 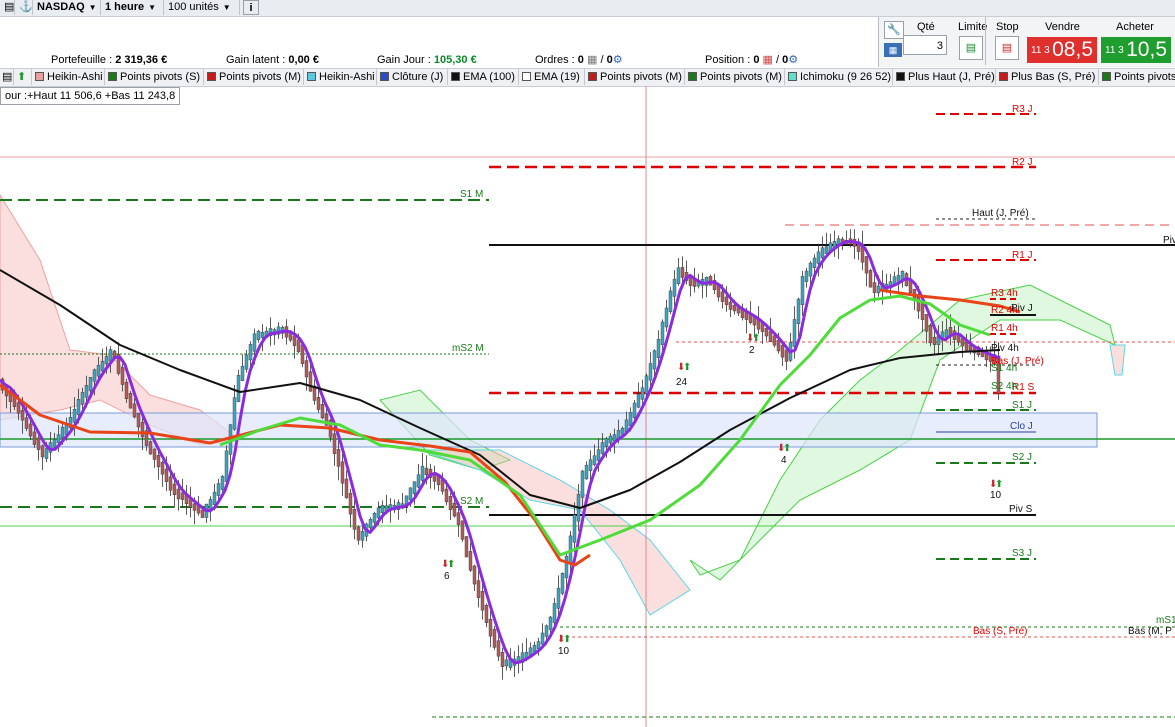 I want to click on timeframe-select: 1 heure ▼, so click(x=132, y=7).